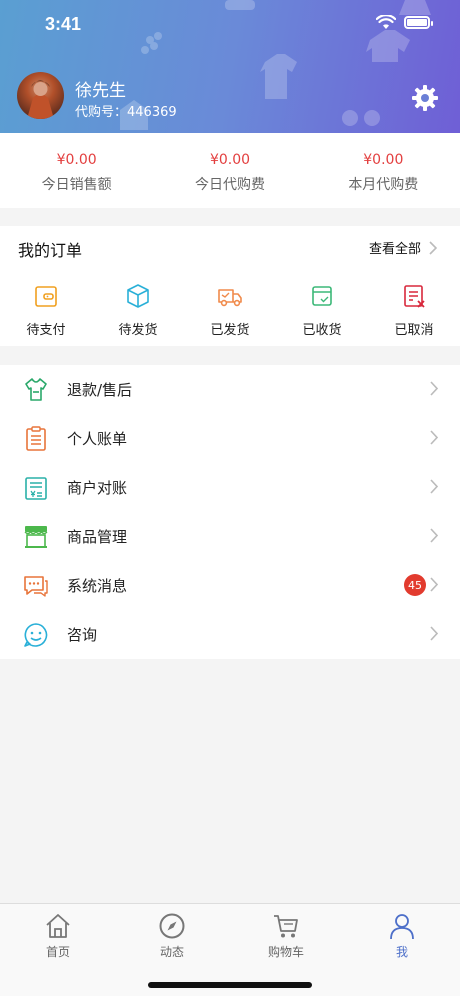  I want to click on settings-gear-icon, so click(425, 98).